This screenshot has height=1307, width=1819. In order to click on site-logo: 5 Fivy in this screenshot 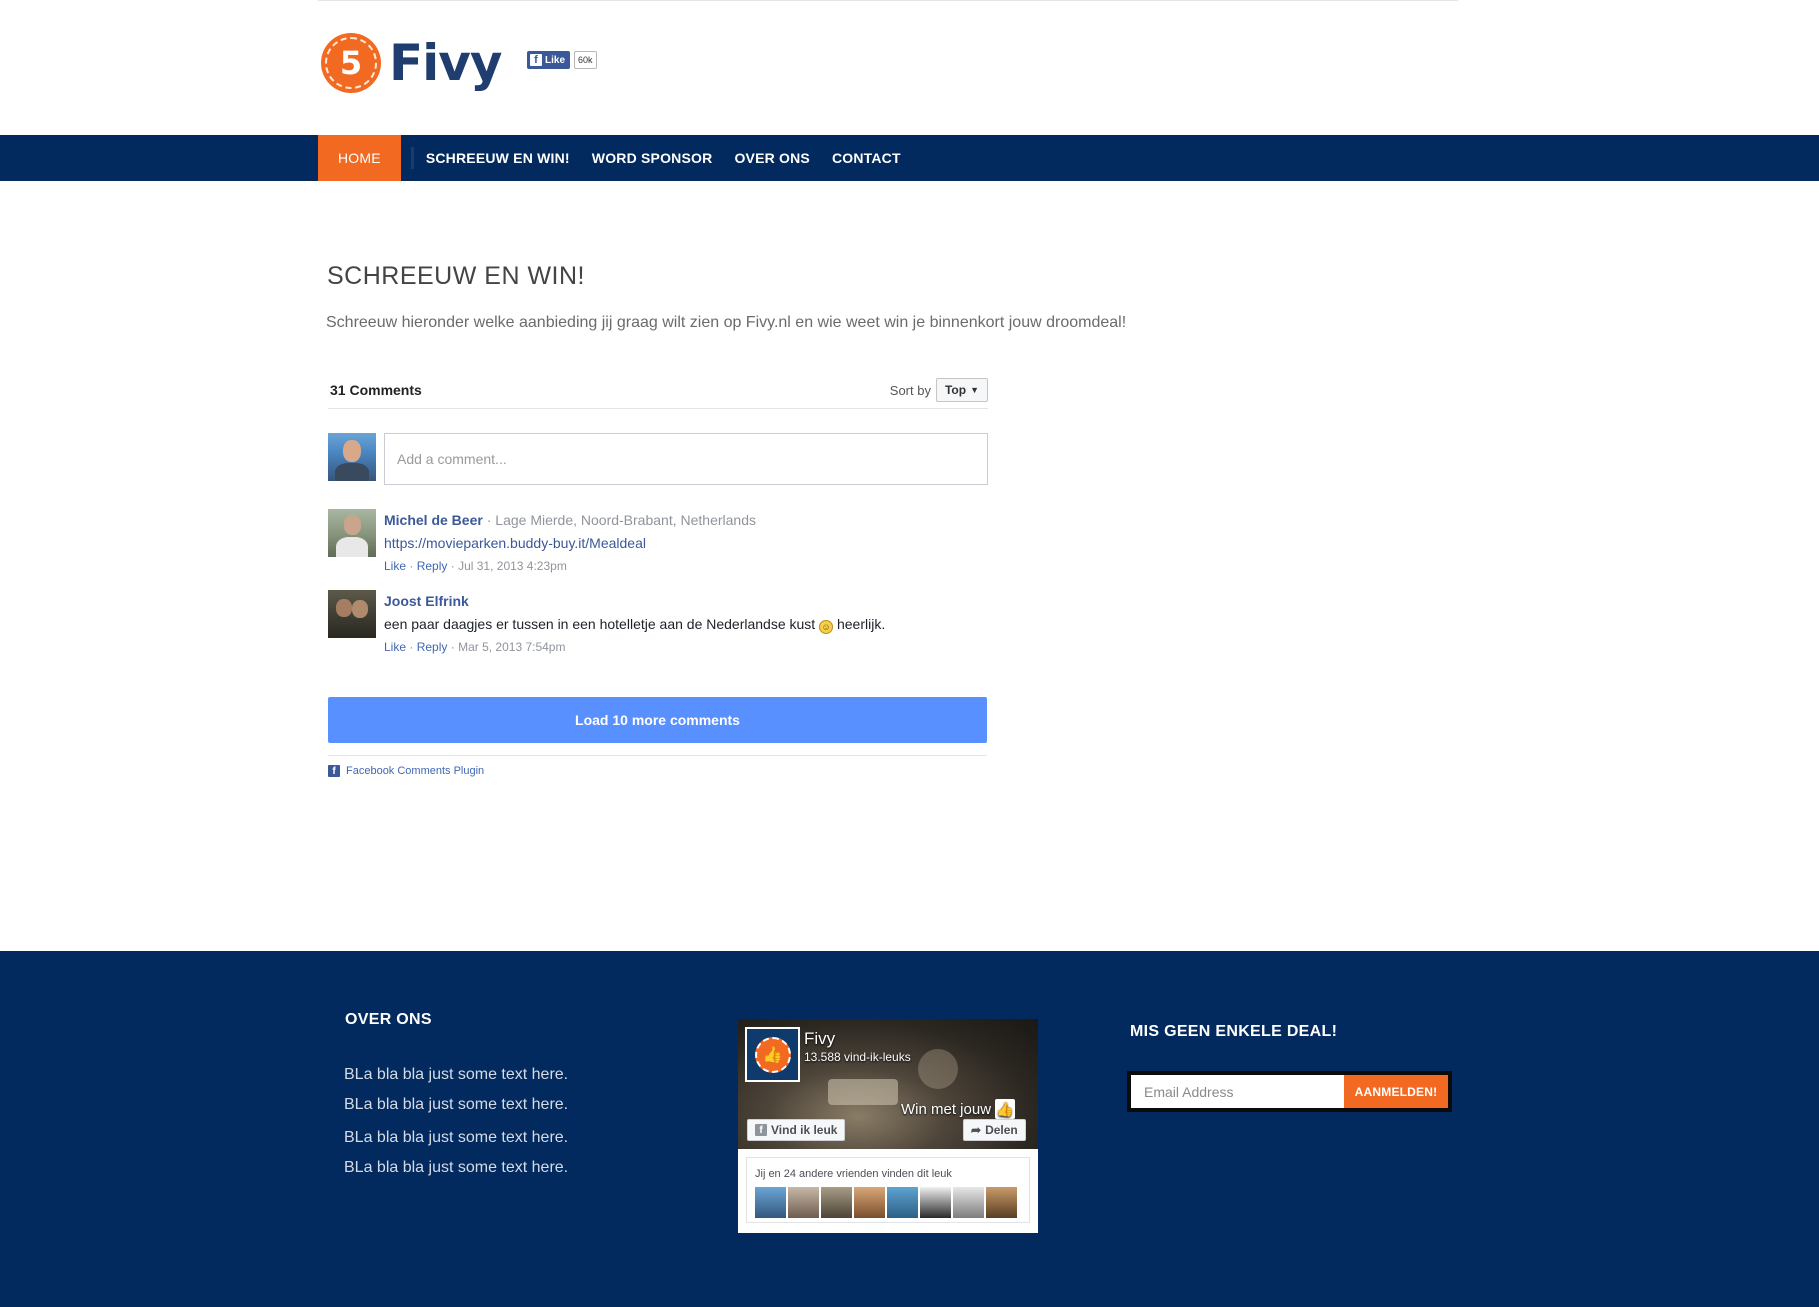, I will do `click(411, 63)`.